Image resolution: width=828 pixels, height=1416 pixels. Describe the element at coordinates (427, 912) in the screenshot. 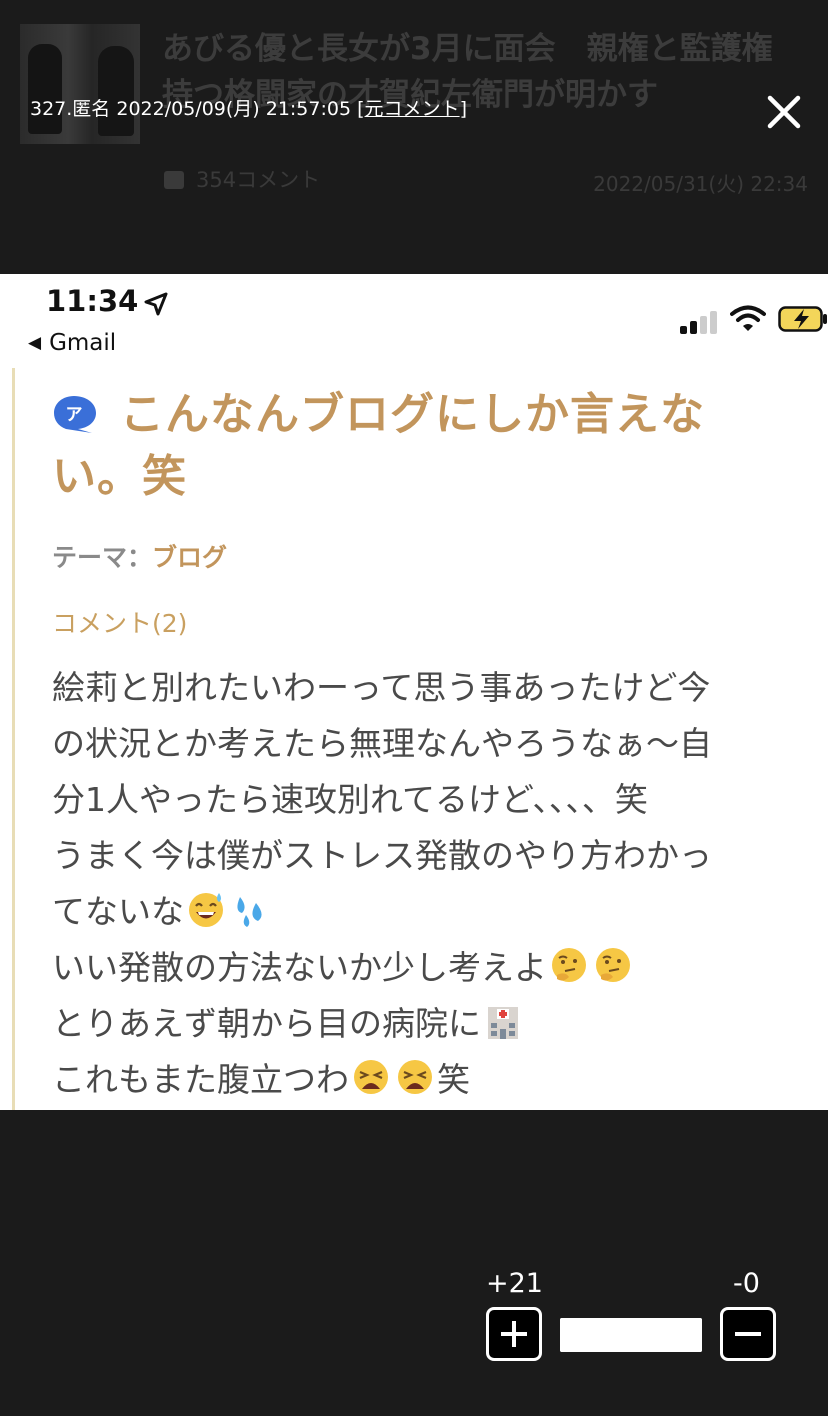

I see `body-line-with-emoji: てないな` at that location.